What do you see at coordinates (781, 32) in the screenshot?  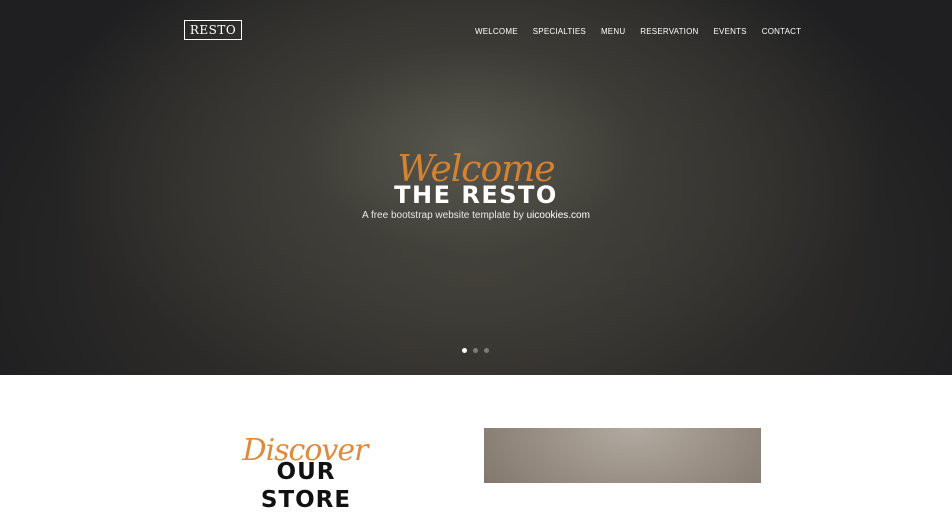 I see `nav-contact: CONTACT` at bounding box center [781, 32].